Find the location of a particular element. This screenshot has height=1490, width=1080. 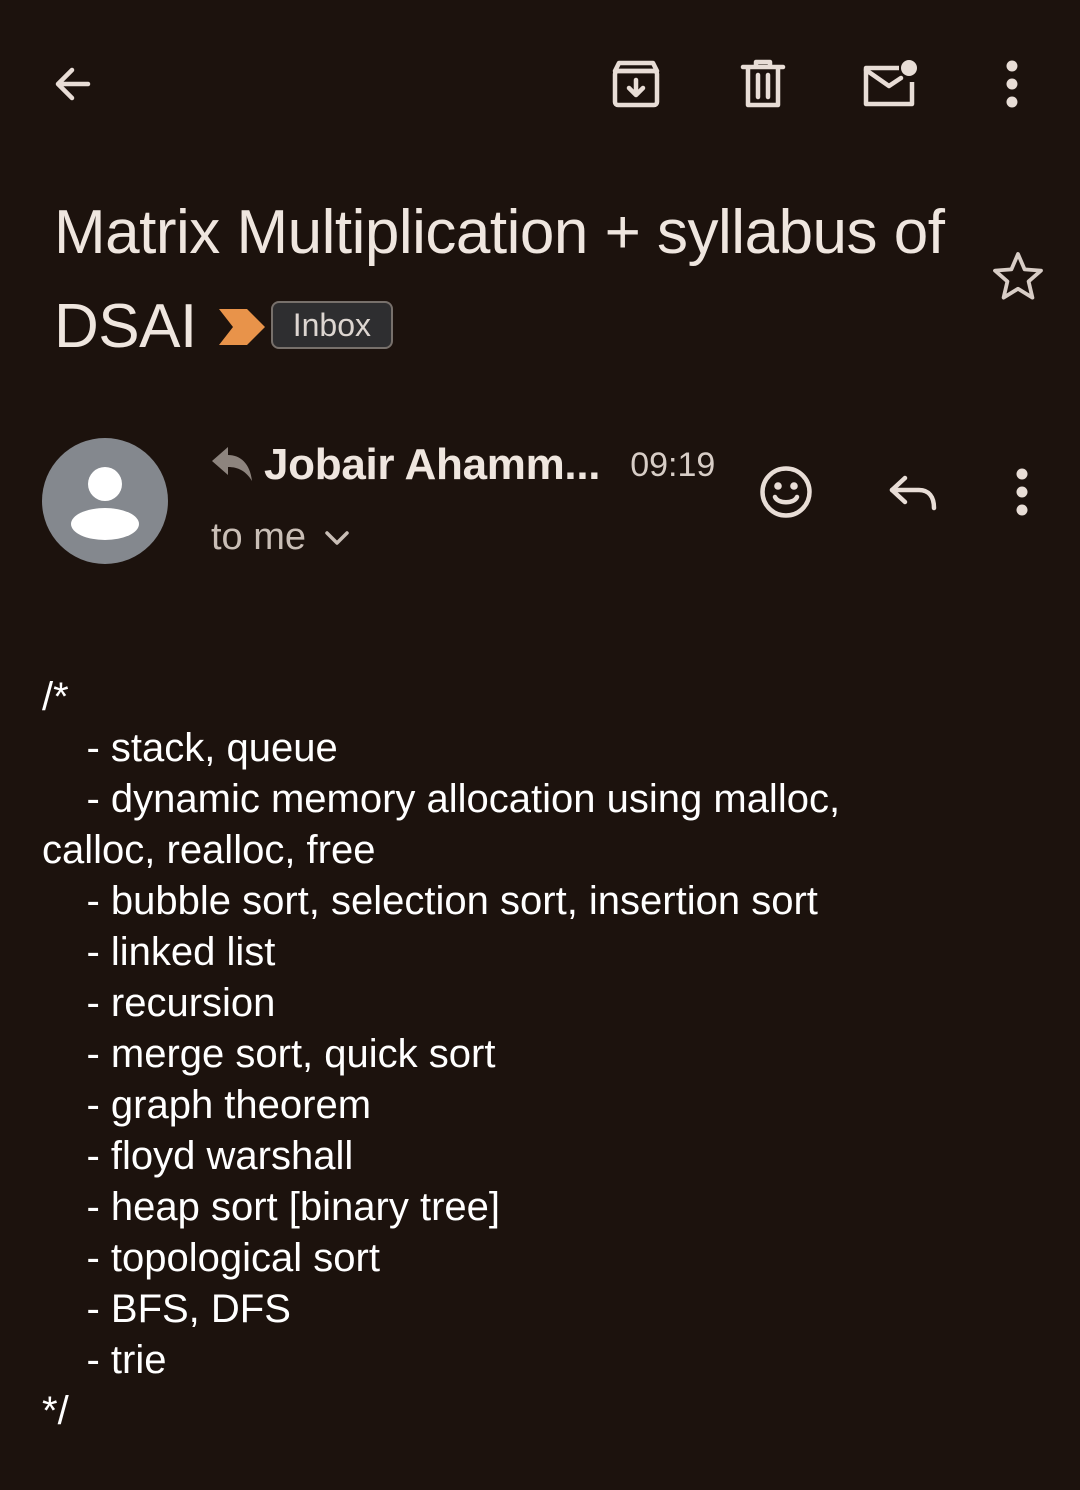

archive-icon is located at coordinates (636, 84).